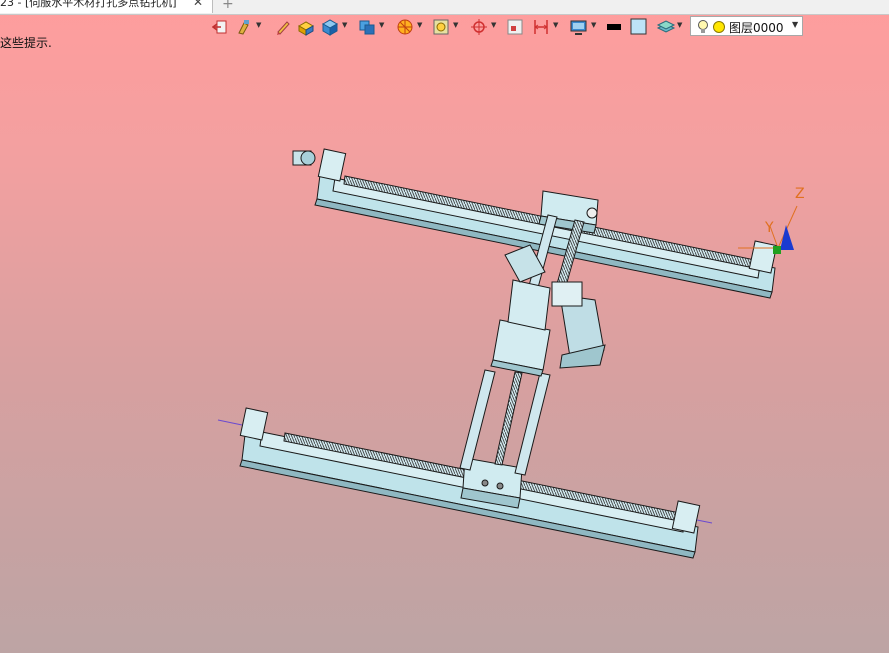  What do you see at coordinates (800, 194) in the screenshot?
I see `axis-z-label: Z` at bounding box center [800, 194].